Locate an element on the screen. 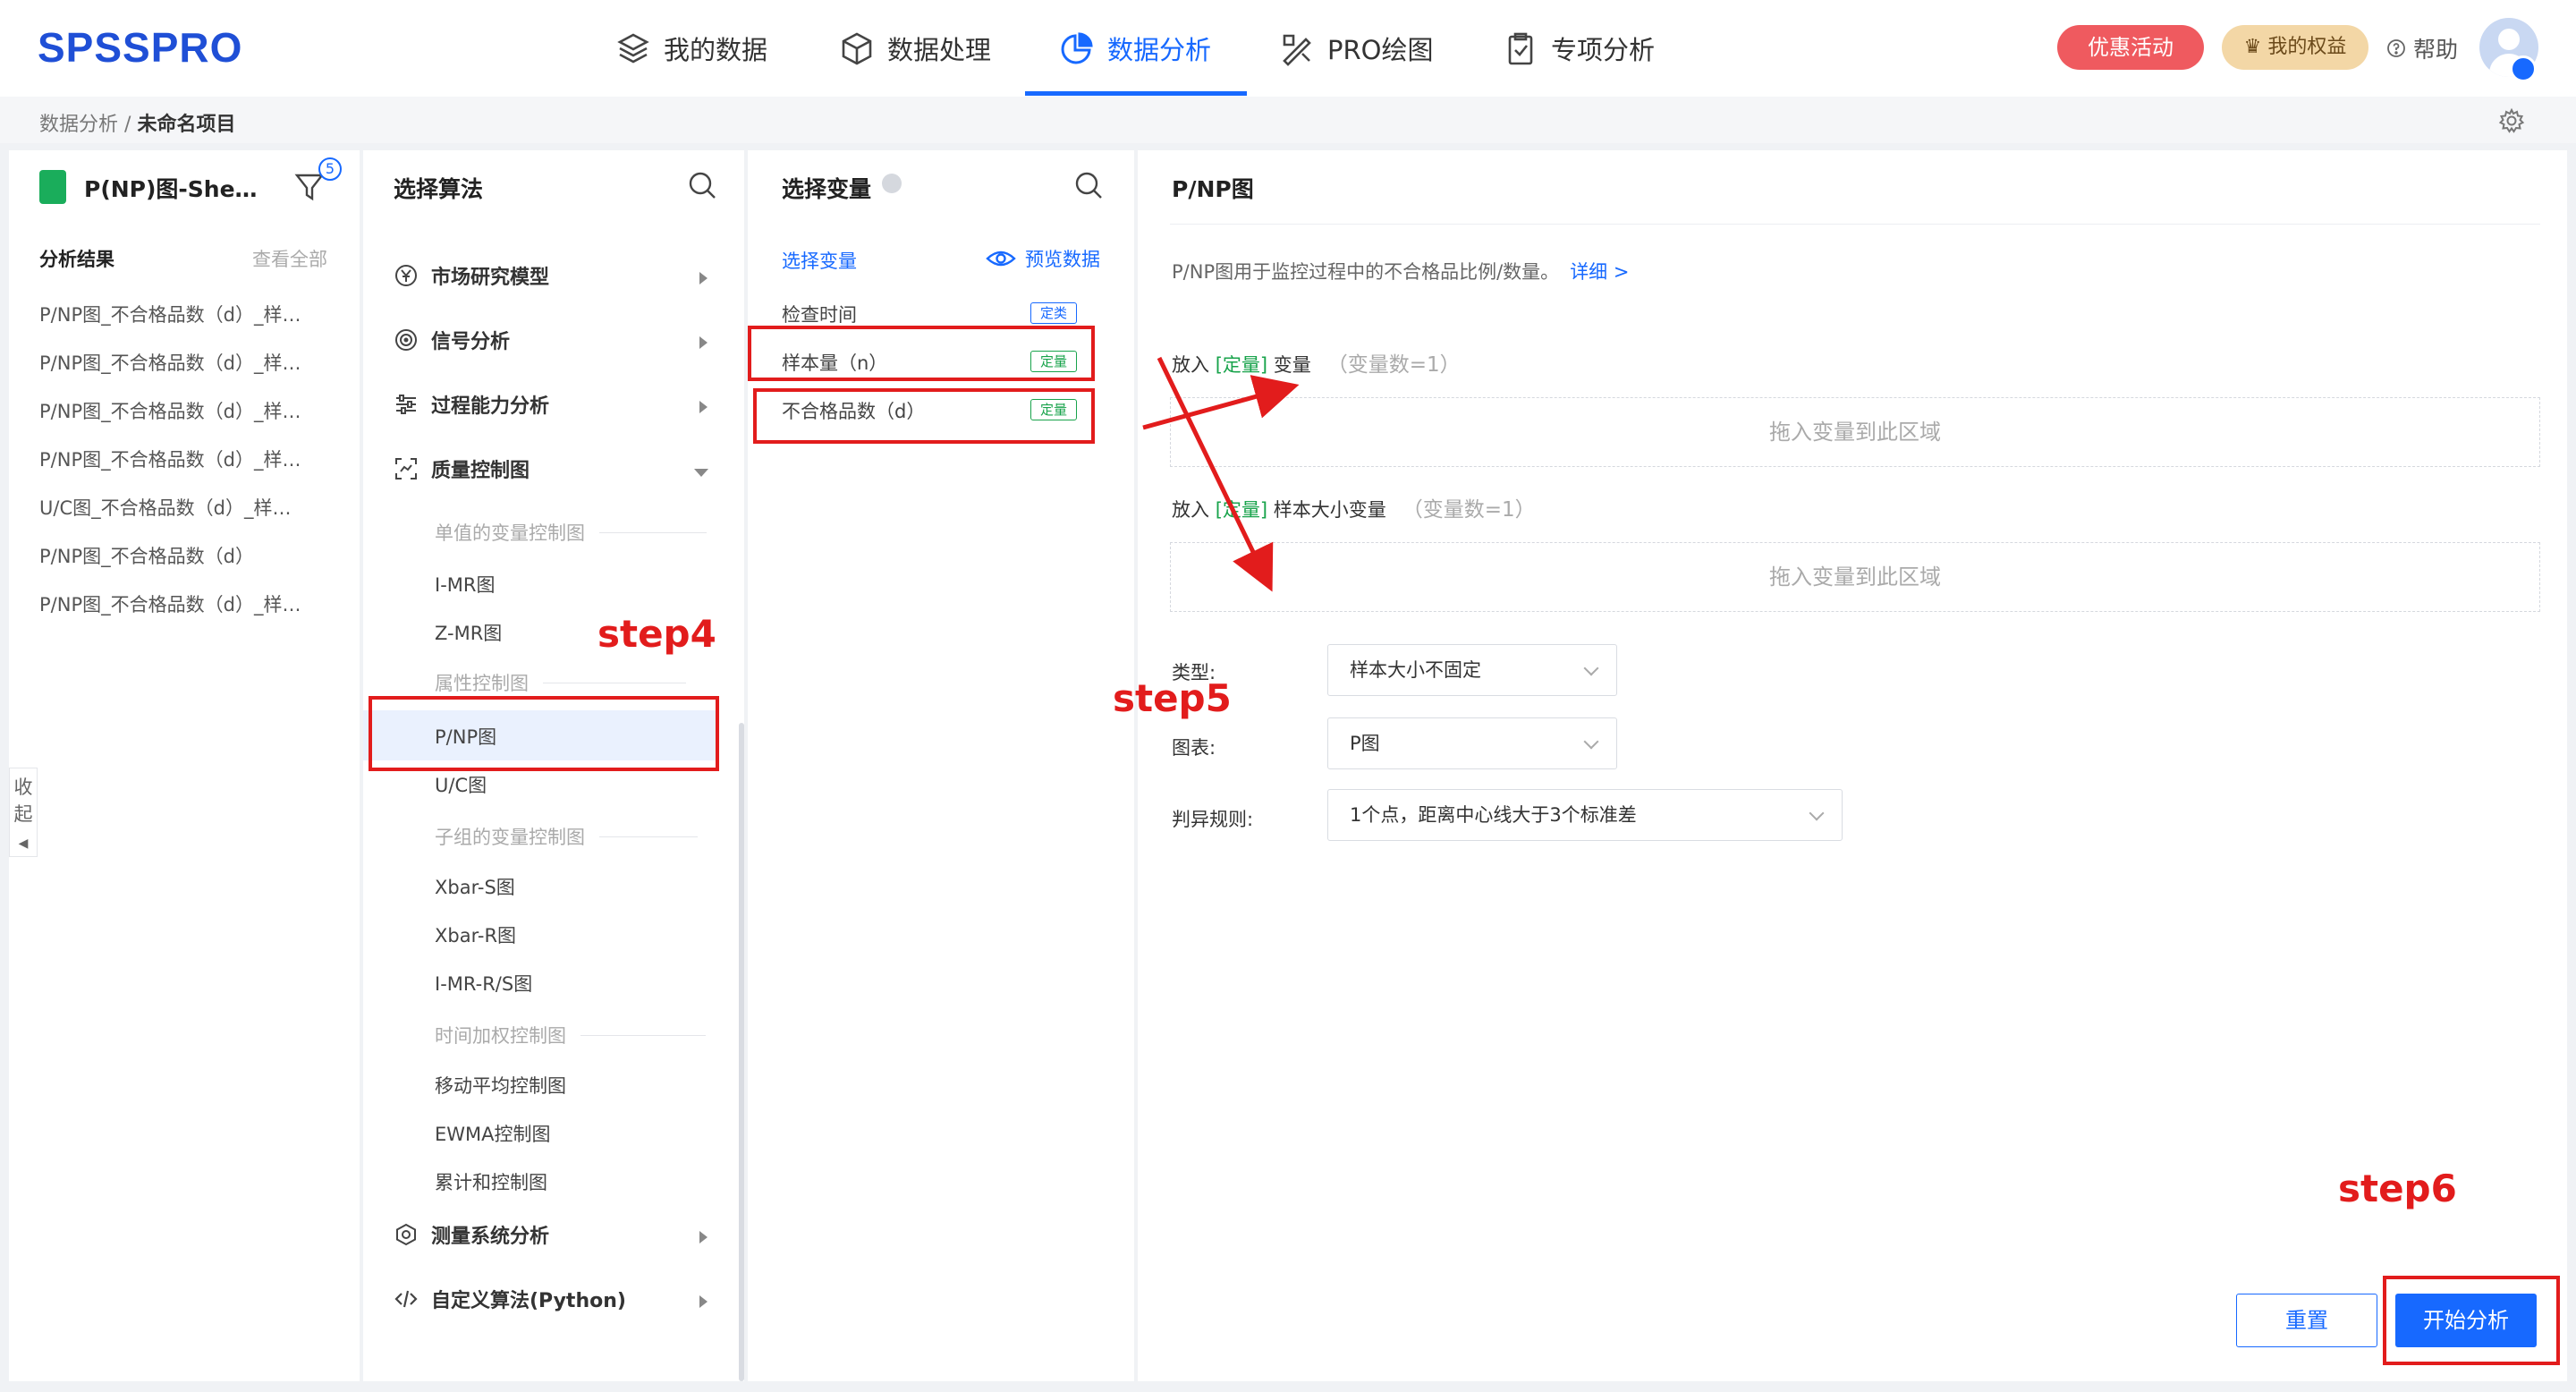 The image size is (2576, 1392). arrow-to-variable-slot is located at coordinates (1221, 402).